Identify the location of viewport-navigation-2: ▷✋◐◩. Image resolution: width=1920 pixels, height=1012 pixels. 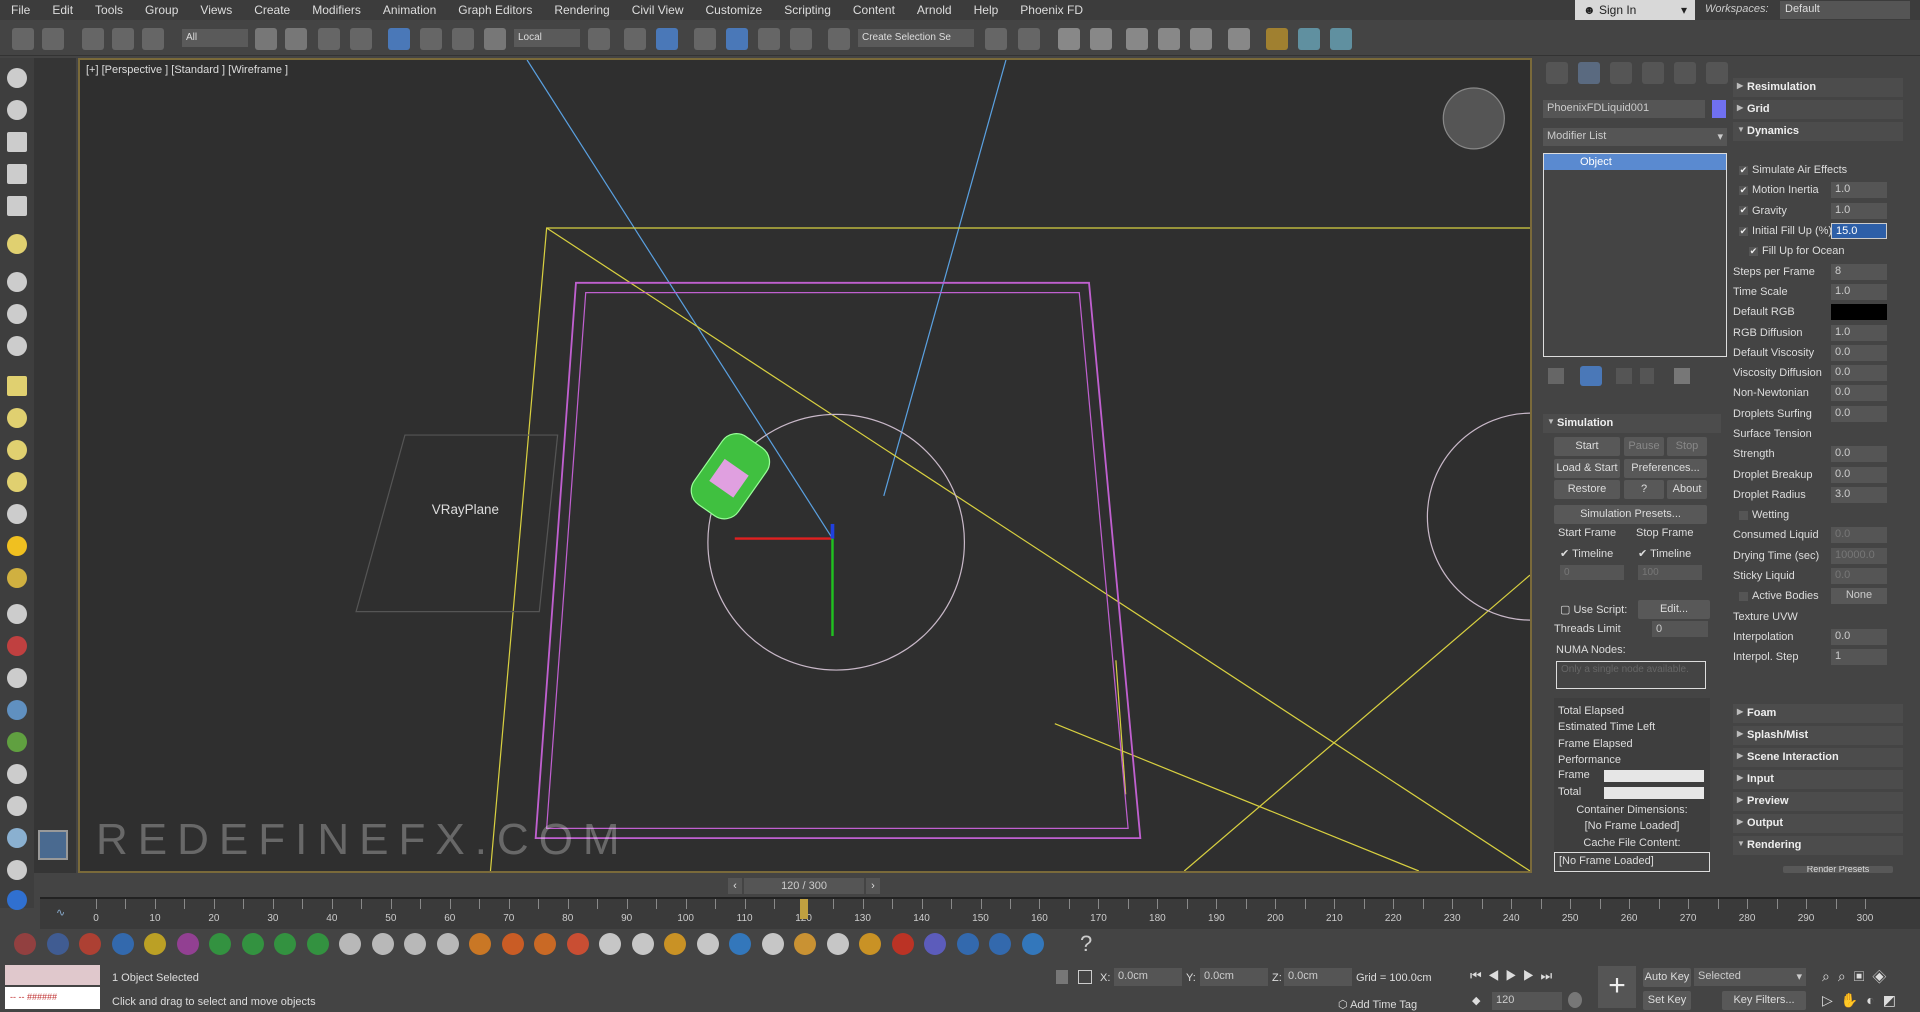
(1863, 1000).